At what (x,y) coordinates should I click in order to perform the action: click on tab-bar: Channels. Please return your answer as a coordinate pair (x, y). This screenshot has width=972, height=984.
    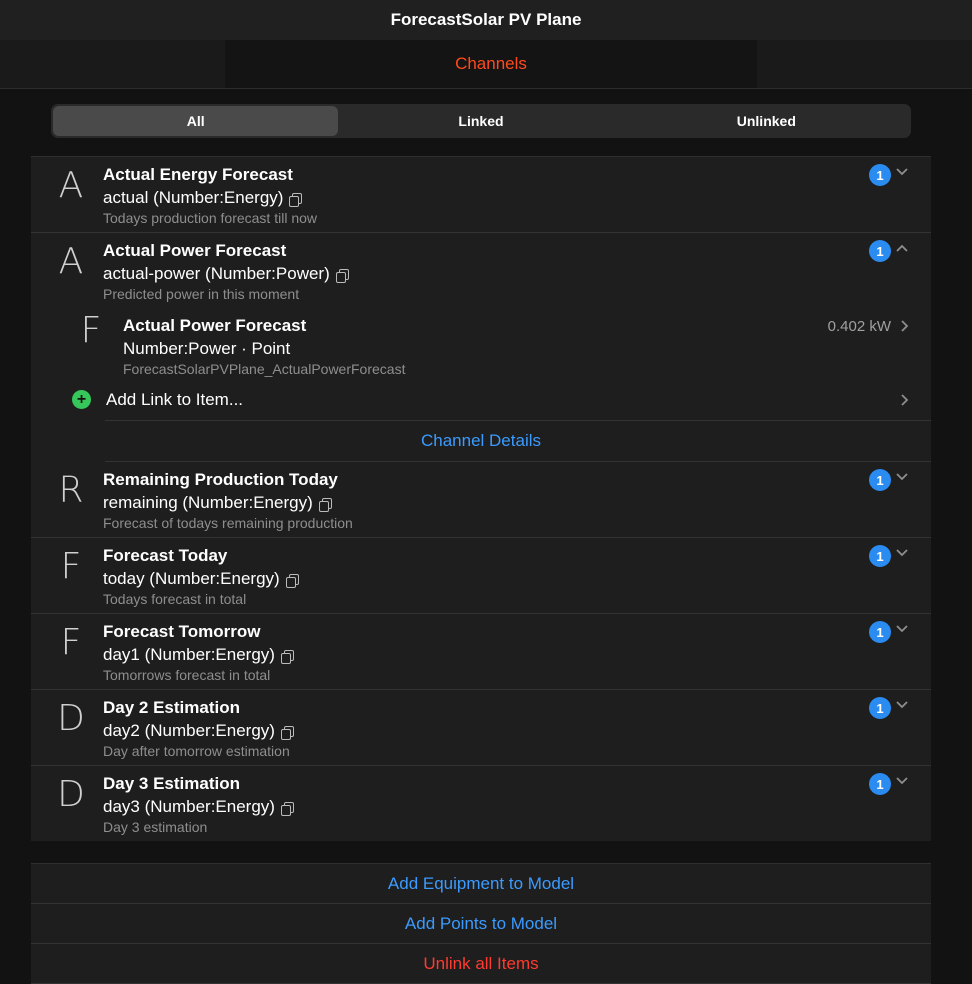
    Looking at the image, I should click on (486, 64).